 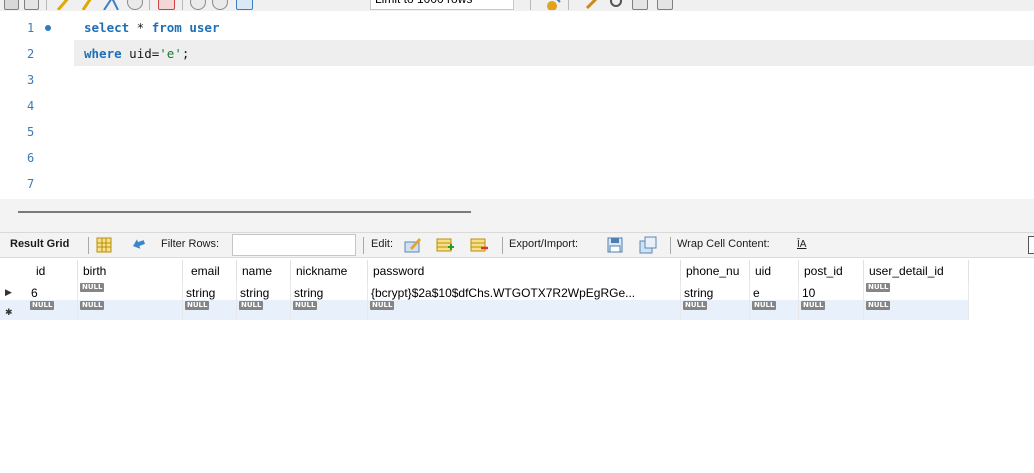 What do you see at coordinates (382, 244) in the screenshot?
I see `edit-label: Edit:` at bounding box center [382, 244].